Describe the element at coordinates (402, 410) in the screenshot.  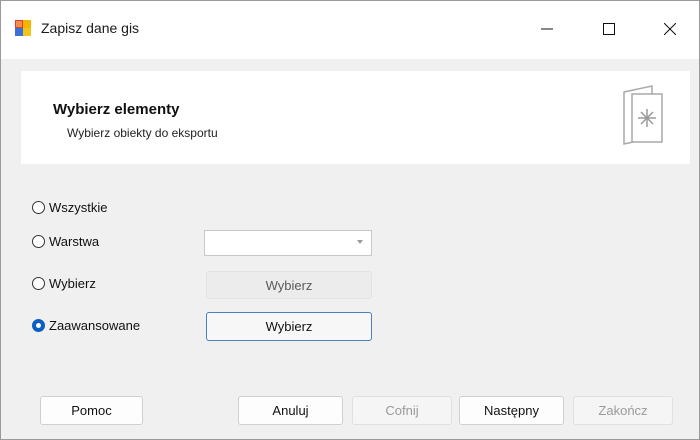
I see `back-button: Cofnij` at that location.